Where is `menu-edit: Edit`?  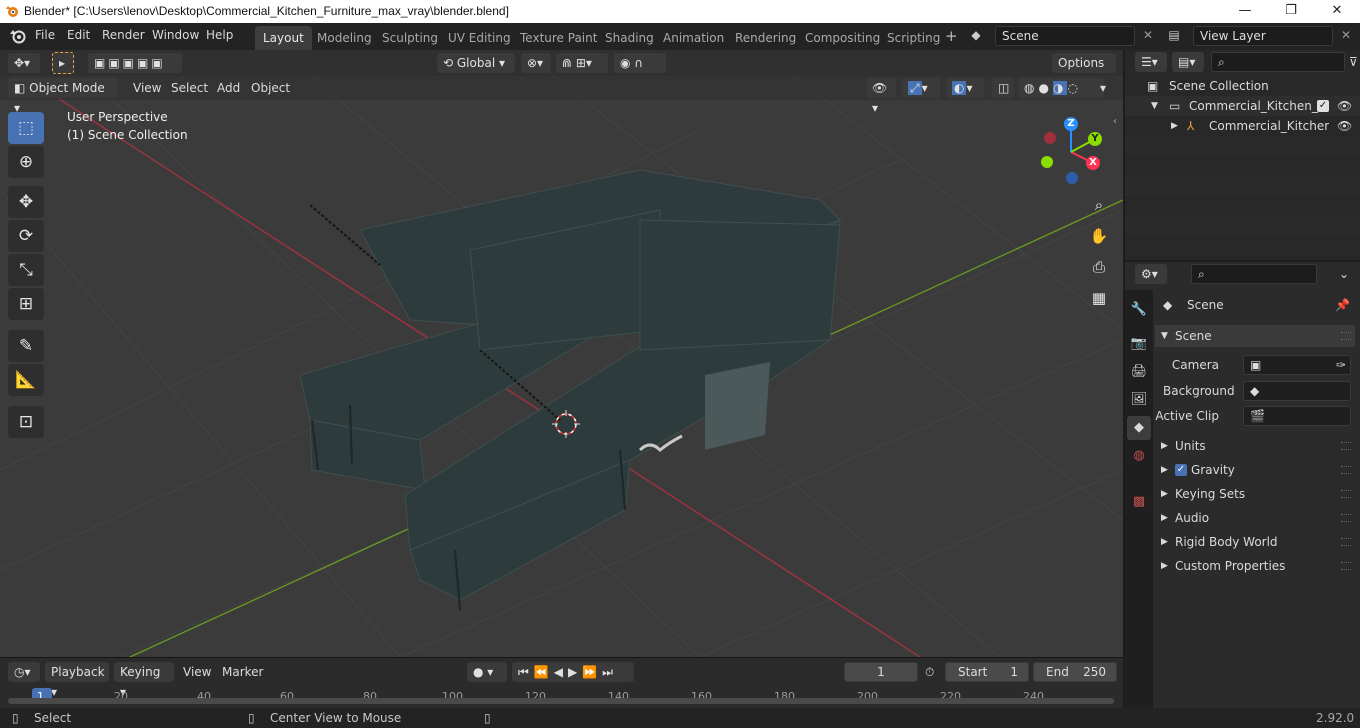 menu-edit: Edit is located at coordinates (78, 35).